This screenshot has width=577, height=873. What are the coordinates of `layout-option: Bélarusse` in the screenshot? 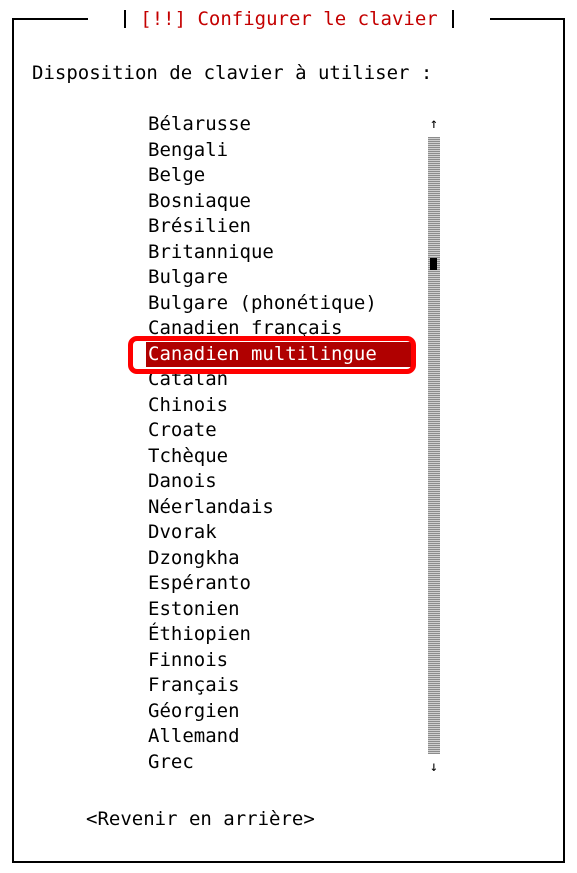 It's located at (280, 125).